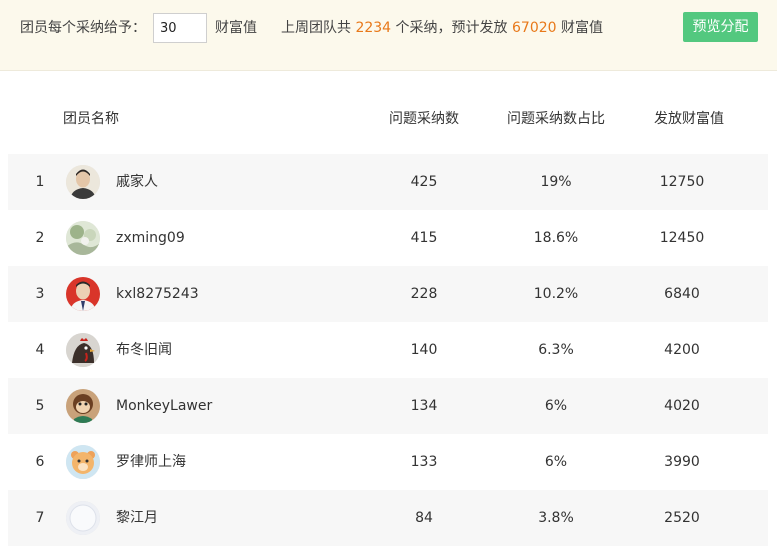 The image size is (777, 558). What do you see at coordinates (316, 28) in the screenshot?
I see `summary-prefix: 上周团队共` at bounding box center [316, 28].